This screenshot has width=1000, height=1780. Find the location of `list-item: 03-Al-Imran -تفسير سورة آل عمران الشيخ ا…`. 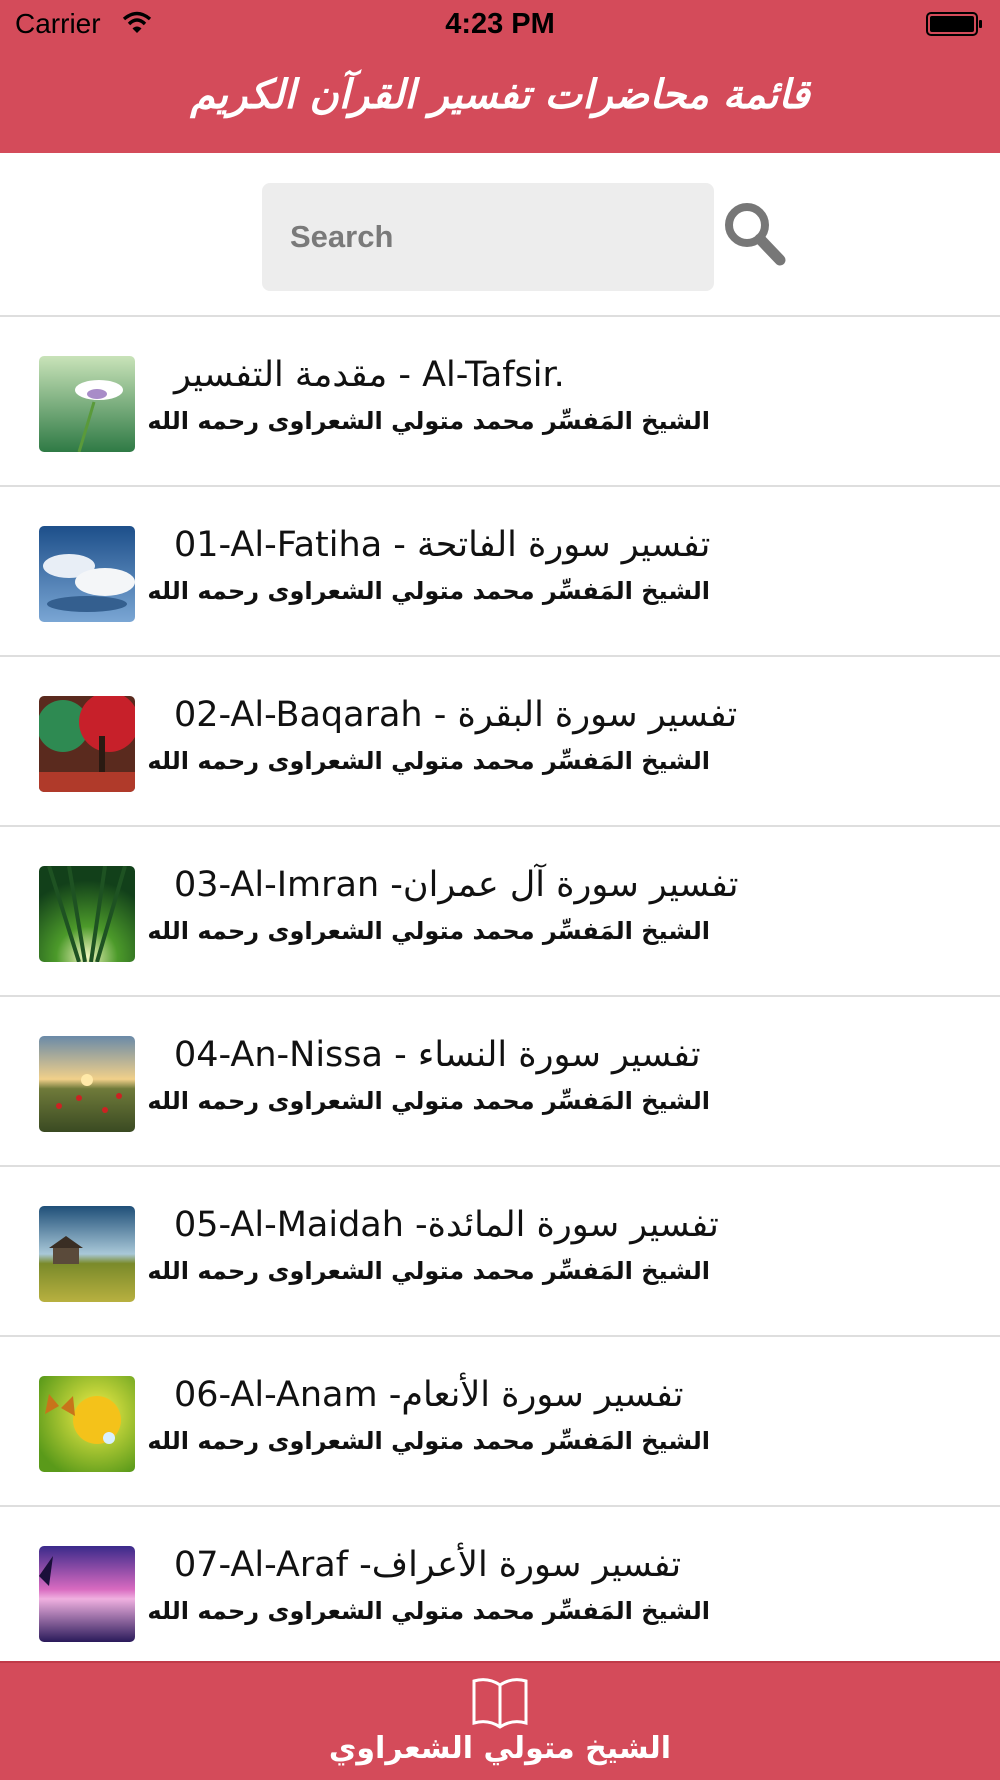

list-item: 03-Al-Imran -تفسير سورة آل عمران الشيخ ا… is located at coordinates (500, 912).